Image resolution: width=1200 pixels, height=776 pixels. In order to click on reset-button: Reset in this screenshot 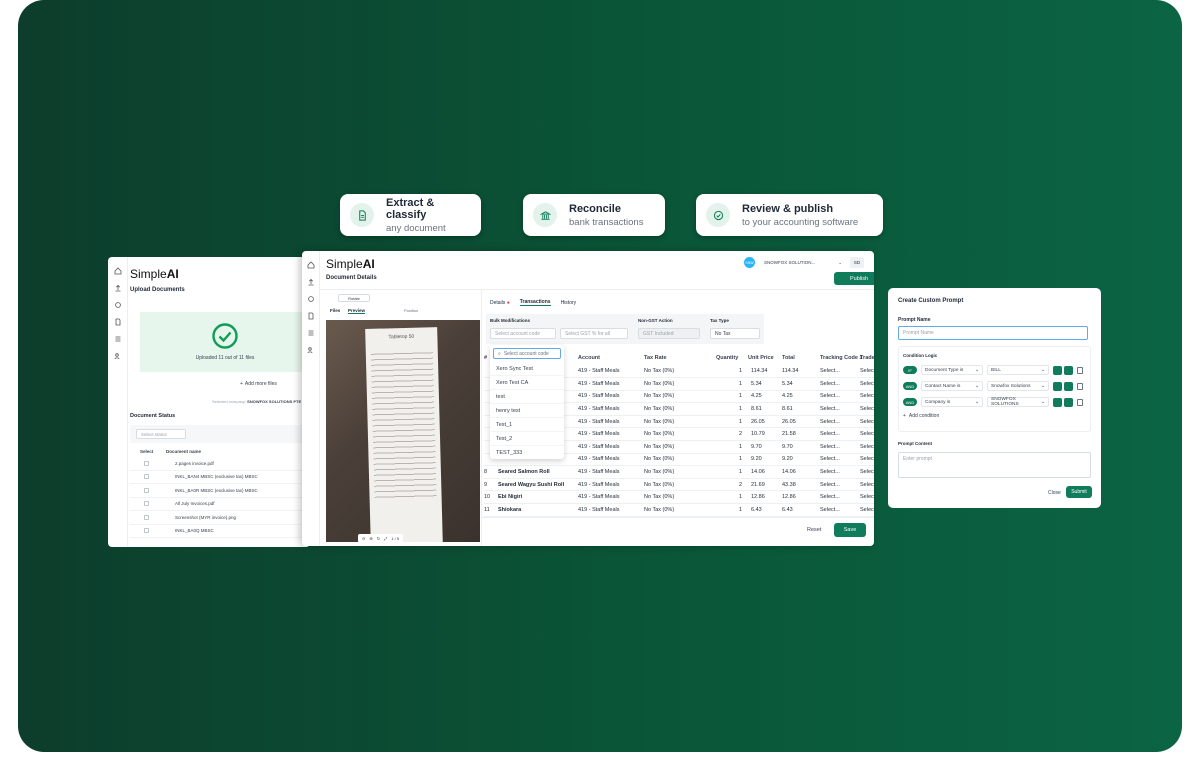, I will do `click(814, 530)`.